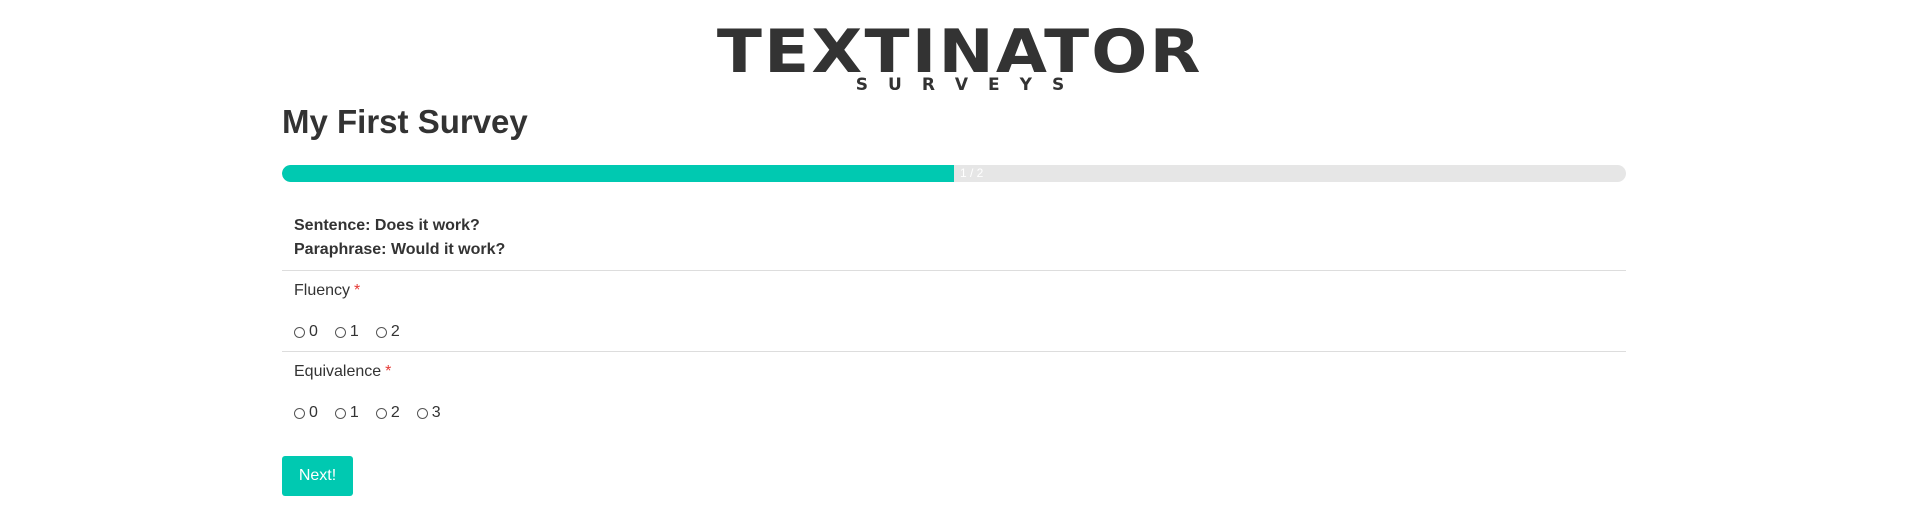 The height and width of the screenshot is (528, 1920). Describe the element at coordinates (618, 173) in the screenshot. I see `progress-fill` at that location.